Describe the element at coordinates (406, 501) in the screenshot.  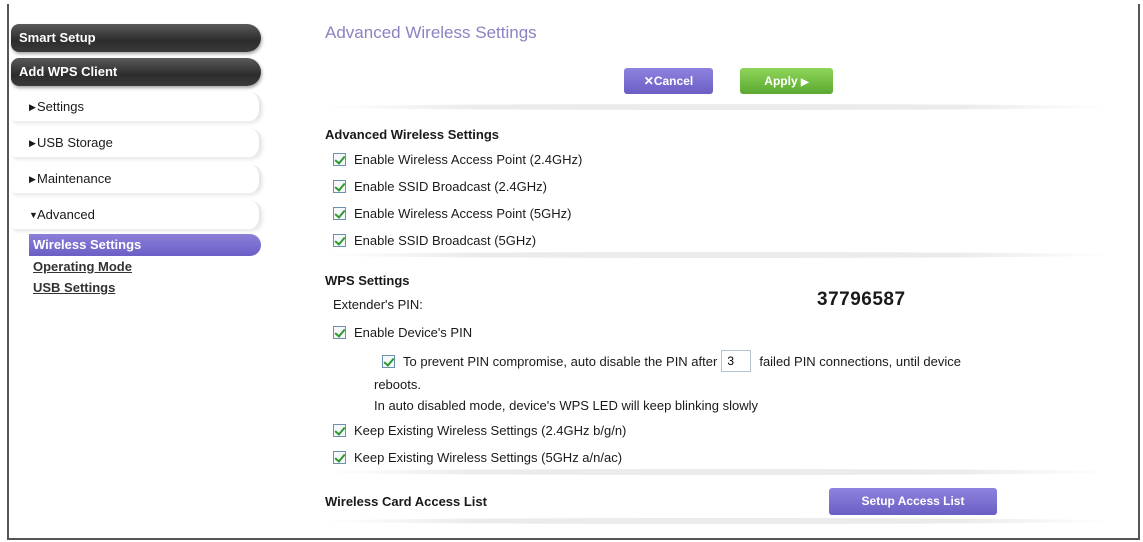
I see `access-list-label: Wireless Card Access List` at that location.